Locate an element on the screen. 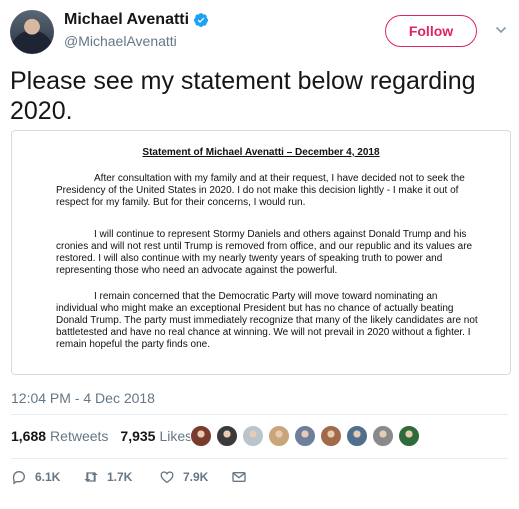 Image resolution: width=519 pixels, height=509 pixels. reply-button: 6.1K is located at coordinates (35, 477).